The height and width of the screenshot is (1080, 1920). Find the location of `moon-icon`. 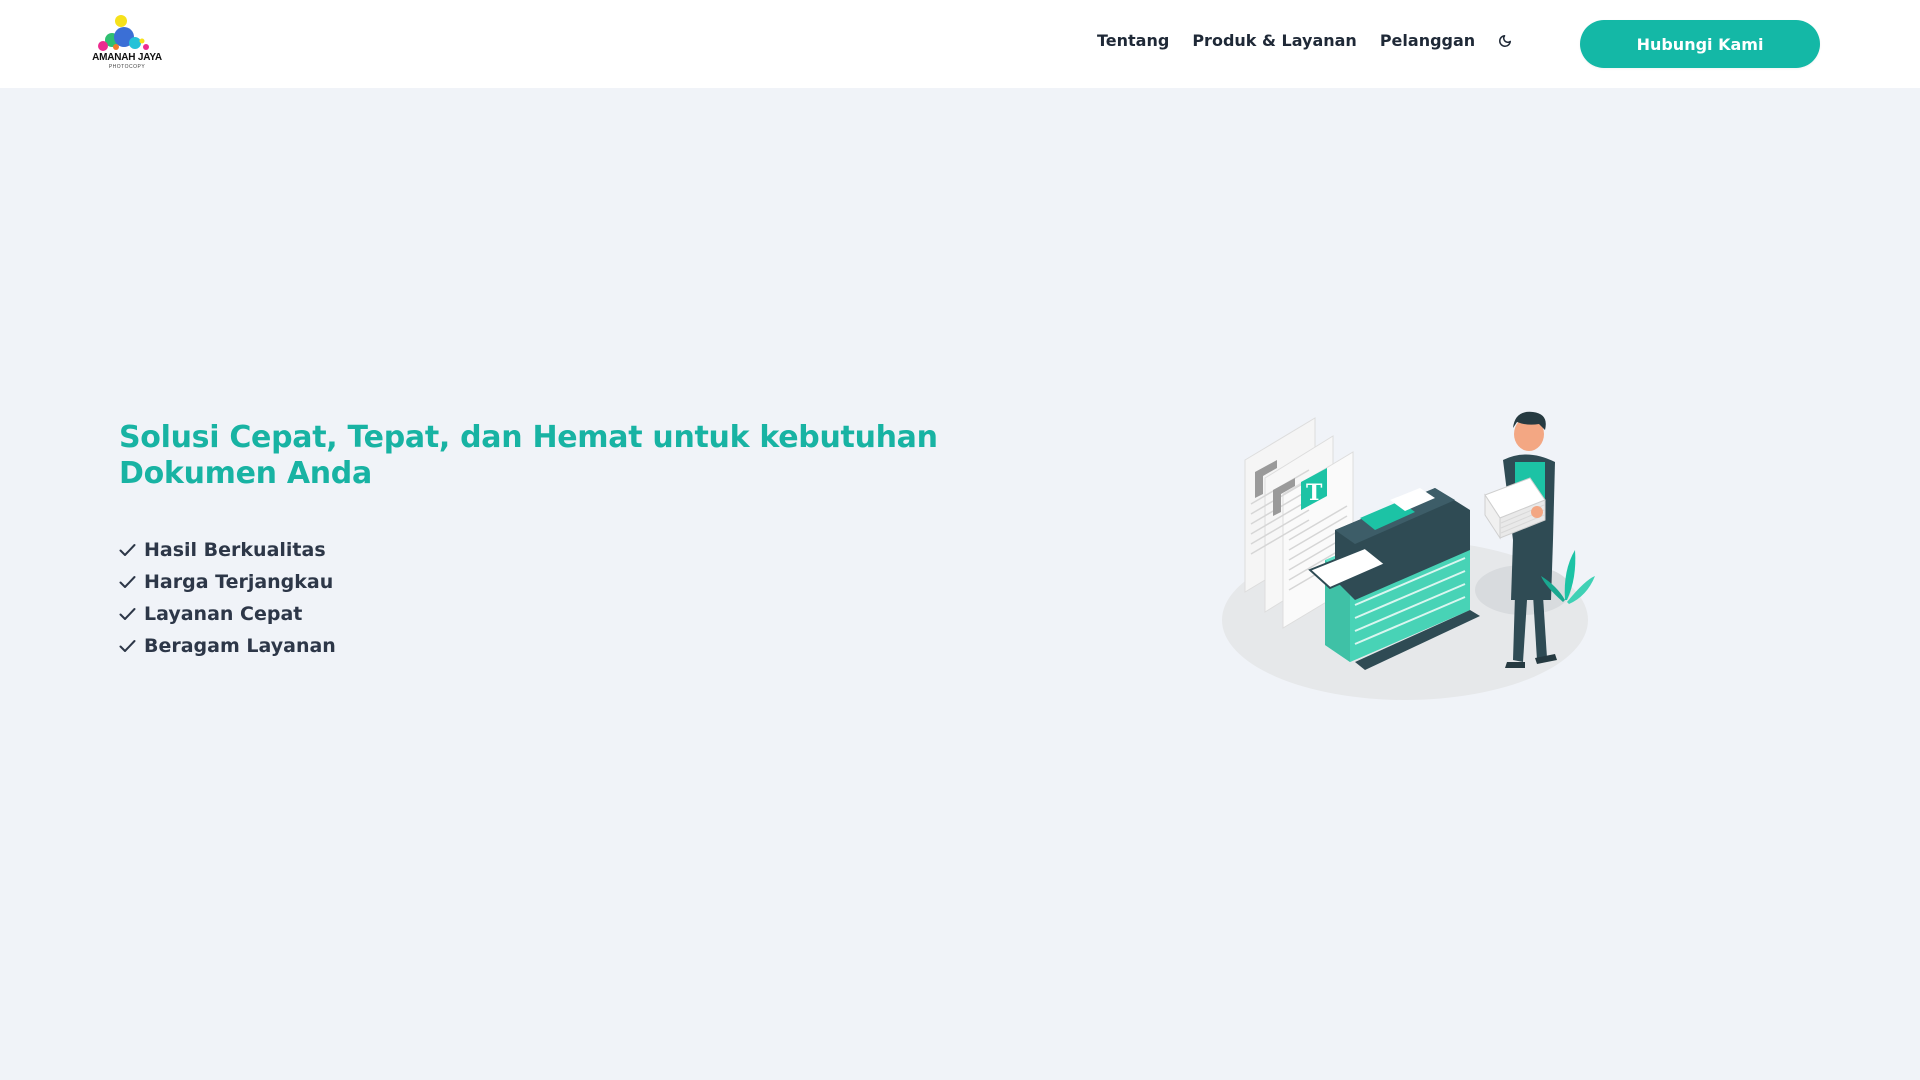

moon-icon is located at coordinates (1505, 40).